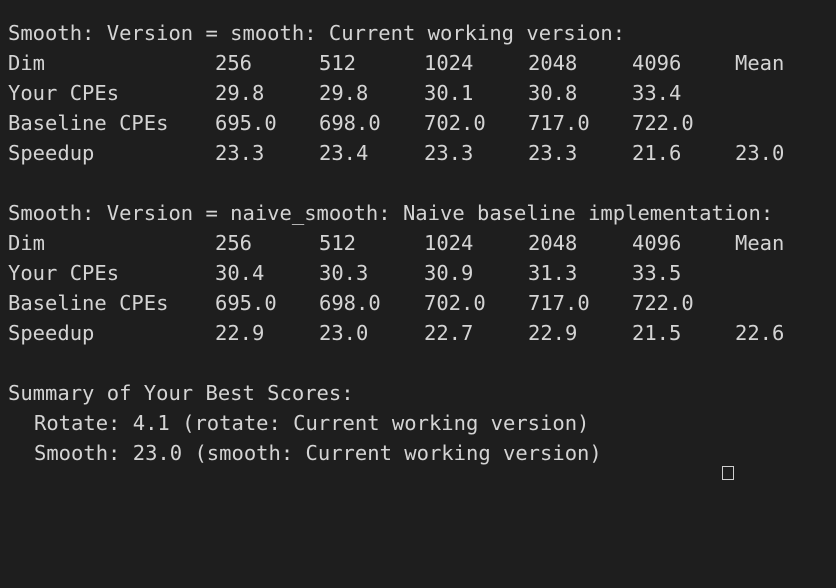  Describe the element at coordinates (240, 273) in the screenshot. I see `table-cell: 30.4` at that location.